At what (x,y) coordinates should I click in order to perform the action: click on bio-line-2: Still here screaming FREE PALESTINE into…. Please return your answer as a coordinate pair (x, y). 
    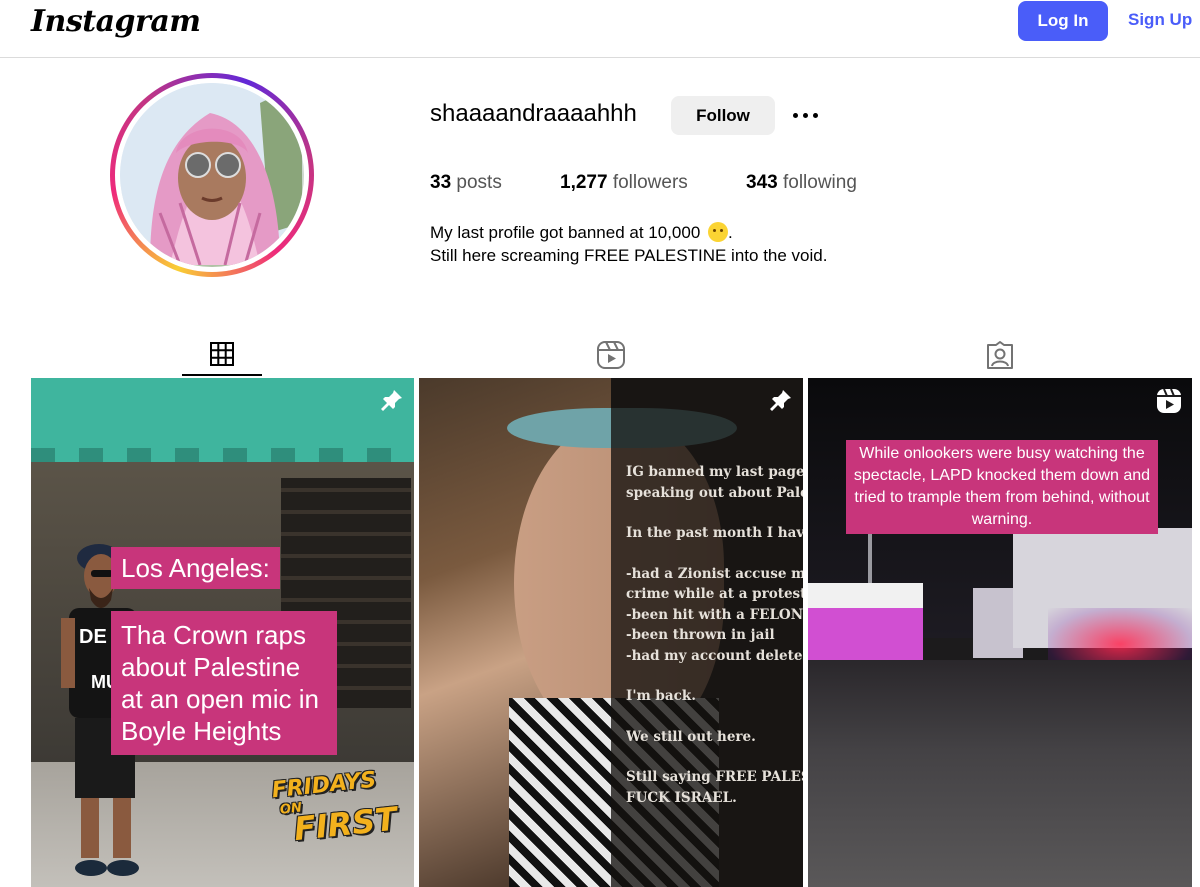
    Looking at the image, I should click on (629, 255).